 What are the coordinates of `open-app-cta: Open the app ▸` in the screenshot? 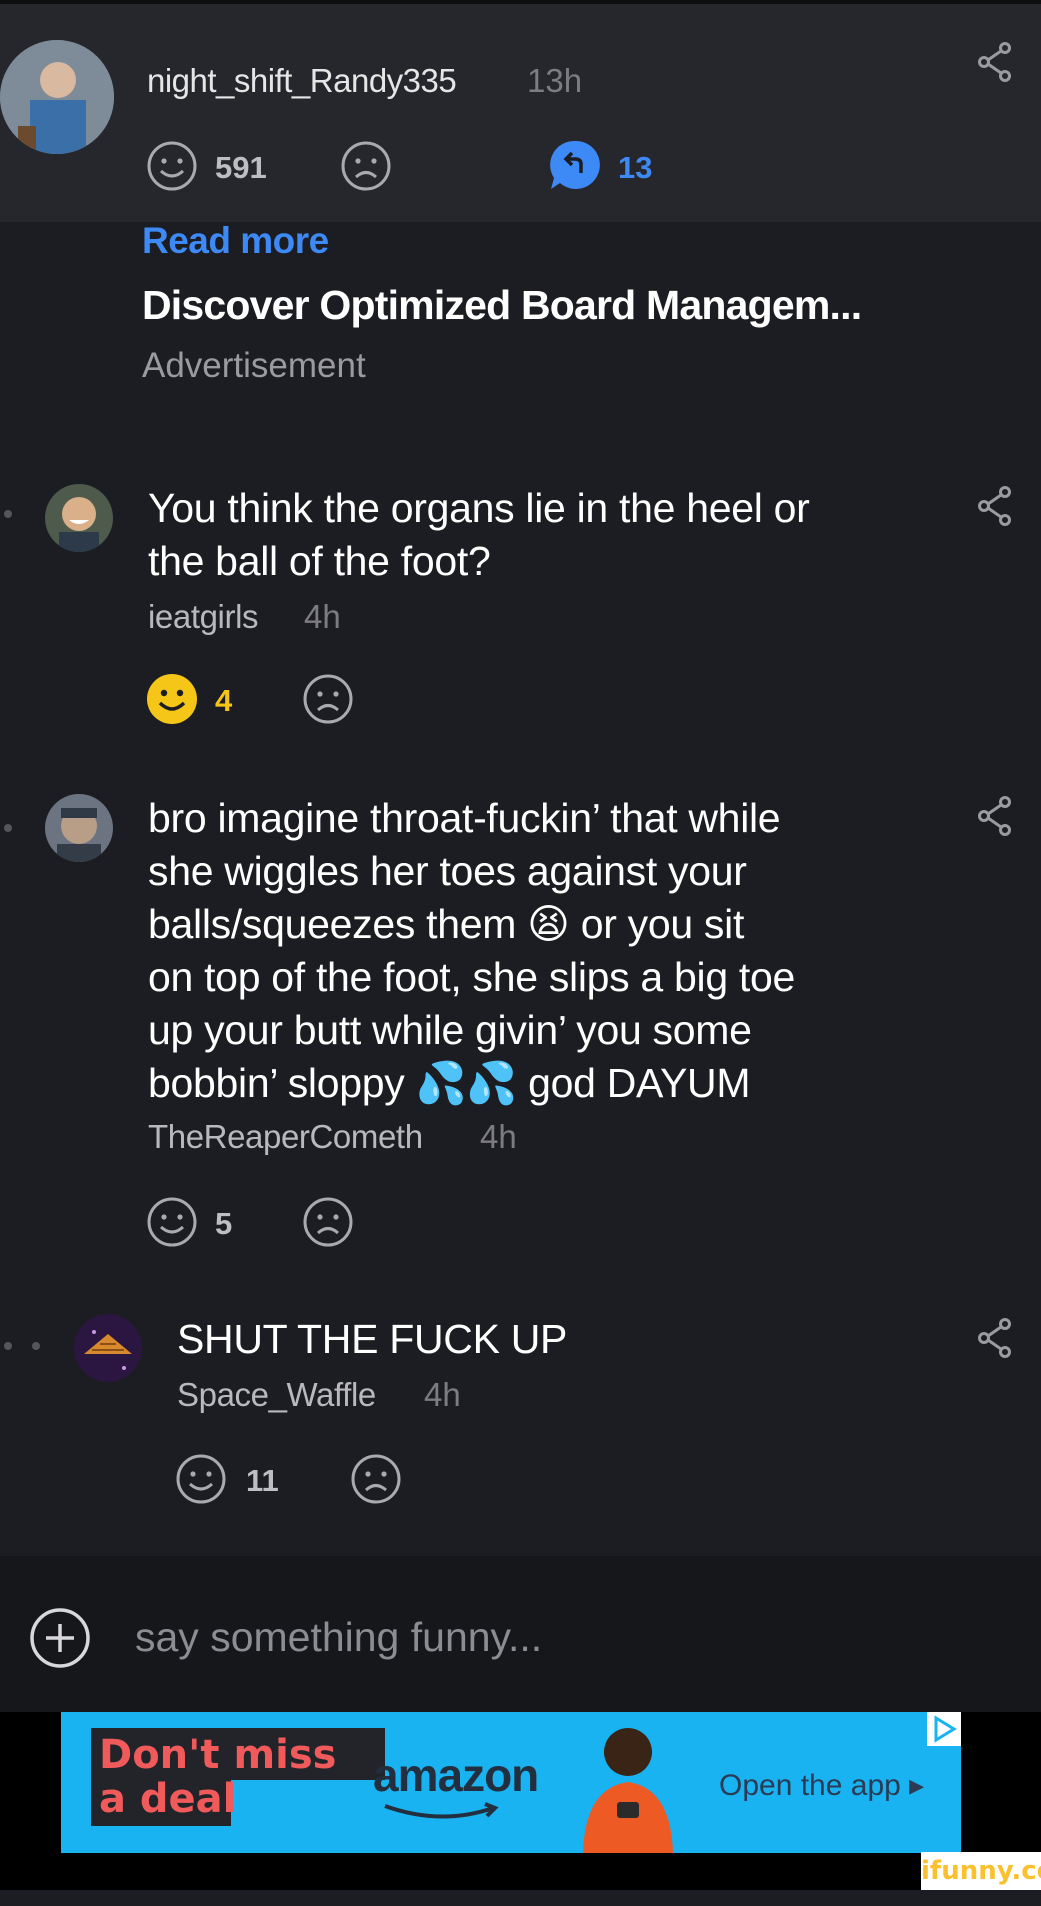 It's located at (821, 1785).